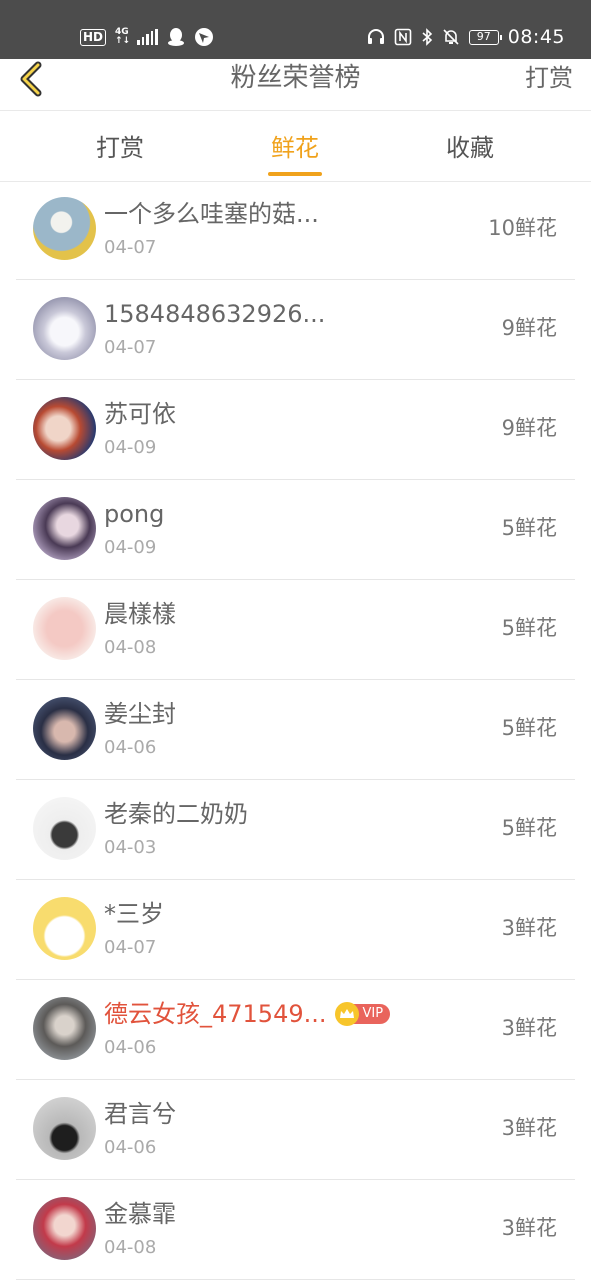 Image resolution: width=591 pixels, height=1280 pixels. I want to click on tab-reward: 打赏, so click(120, 148).